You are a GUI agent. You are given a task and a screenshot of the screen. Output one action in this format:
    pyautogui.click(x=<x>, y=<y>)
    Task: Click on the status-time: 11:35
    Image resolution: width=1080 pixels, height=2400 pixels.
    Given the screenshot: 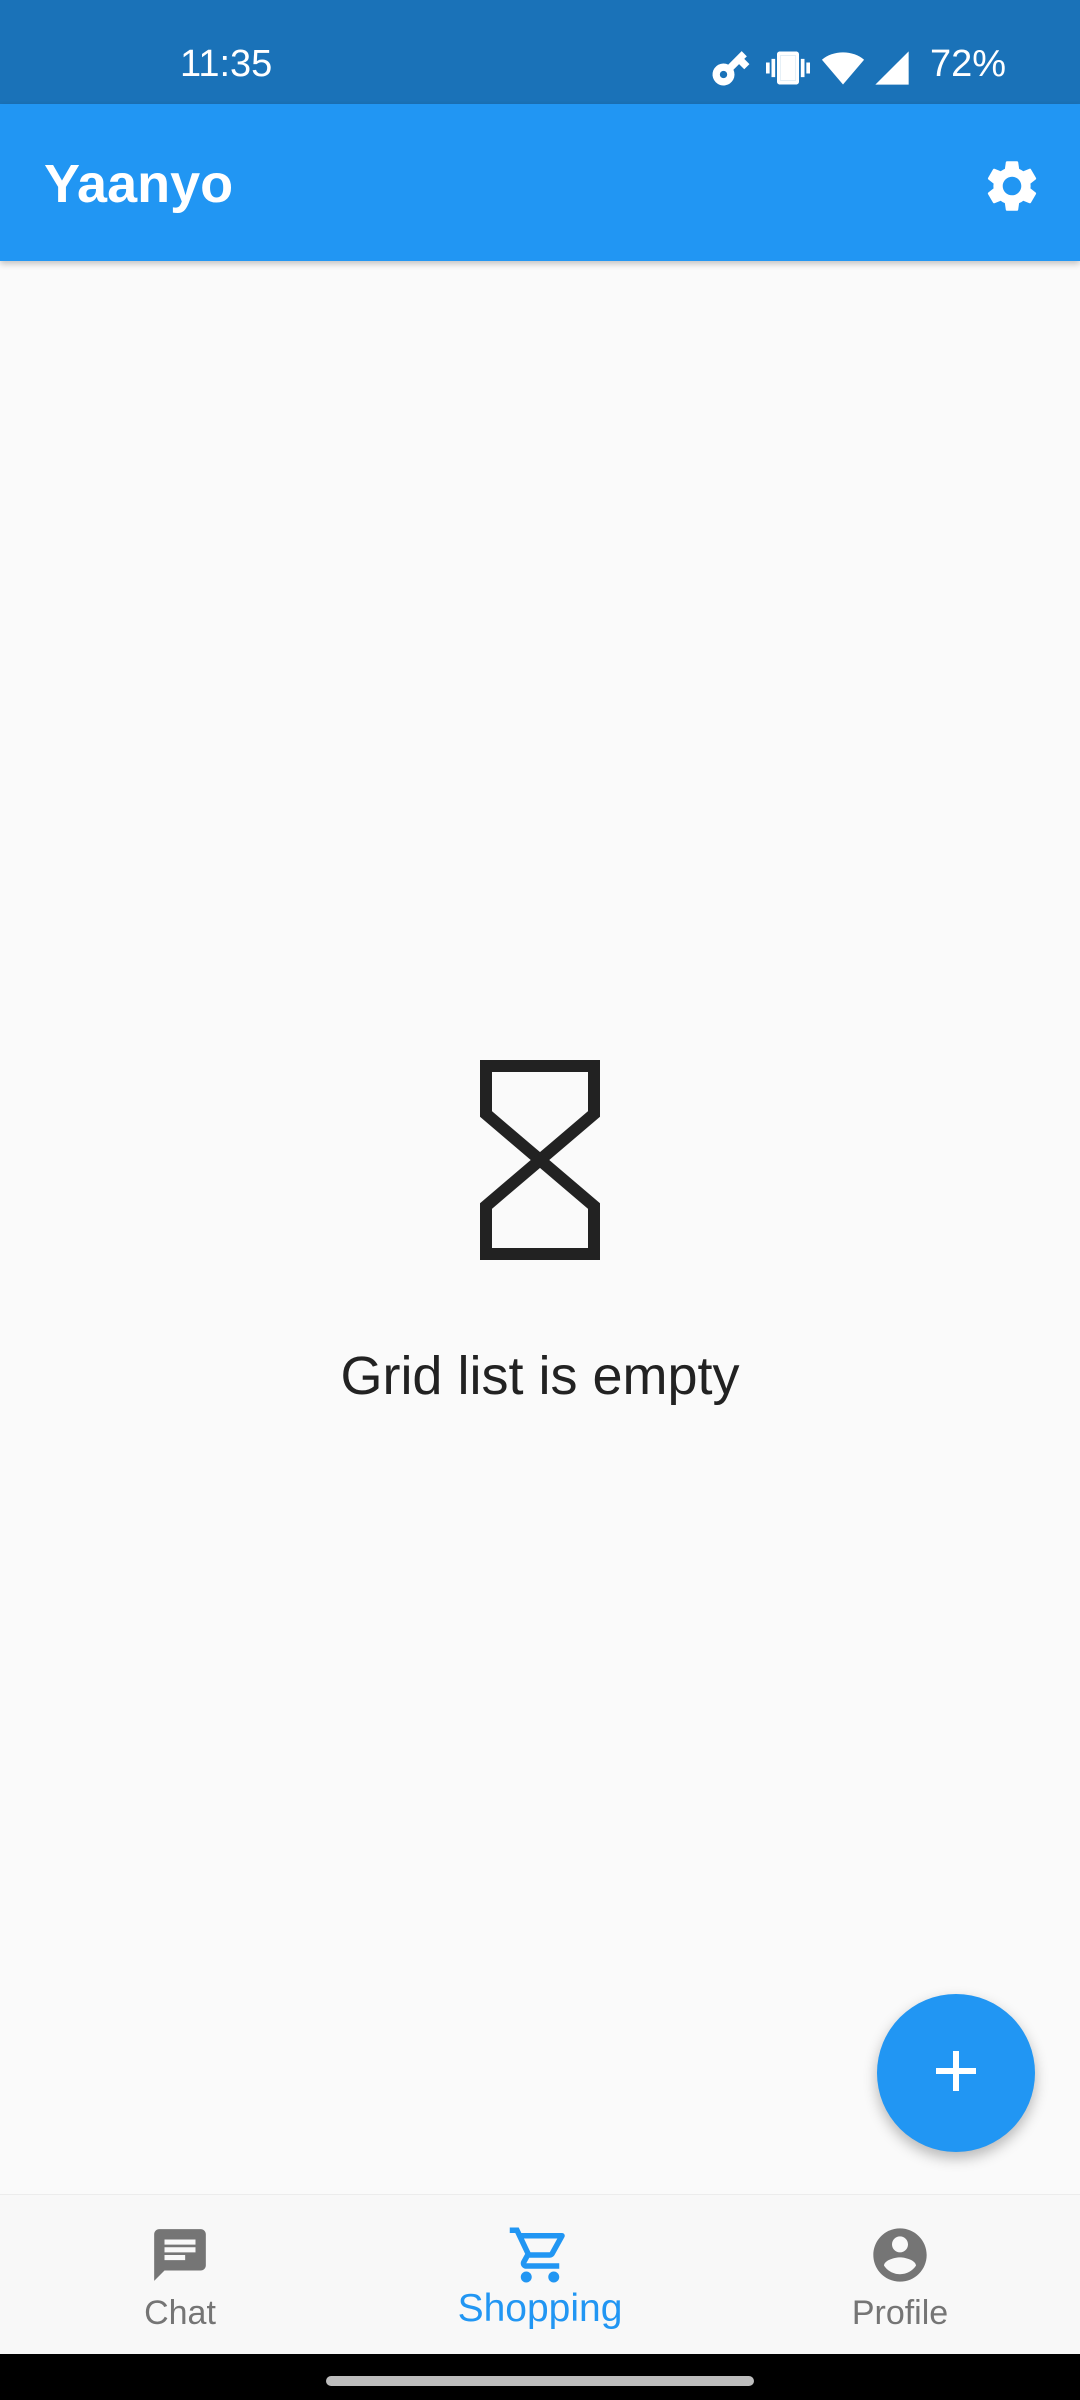 What is the action you would take?
    pyautogui.click(x=226, y=64)
    